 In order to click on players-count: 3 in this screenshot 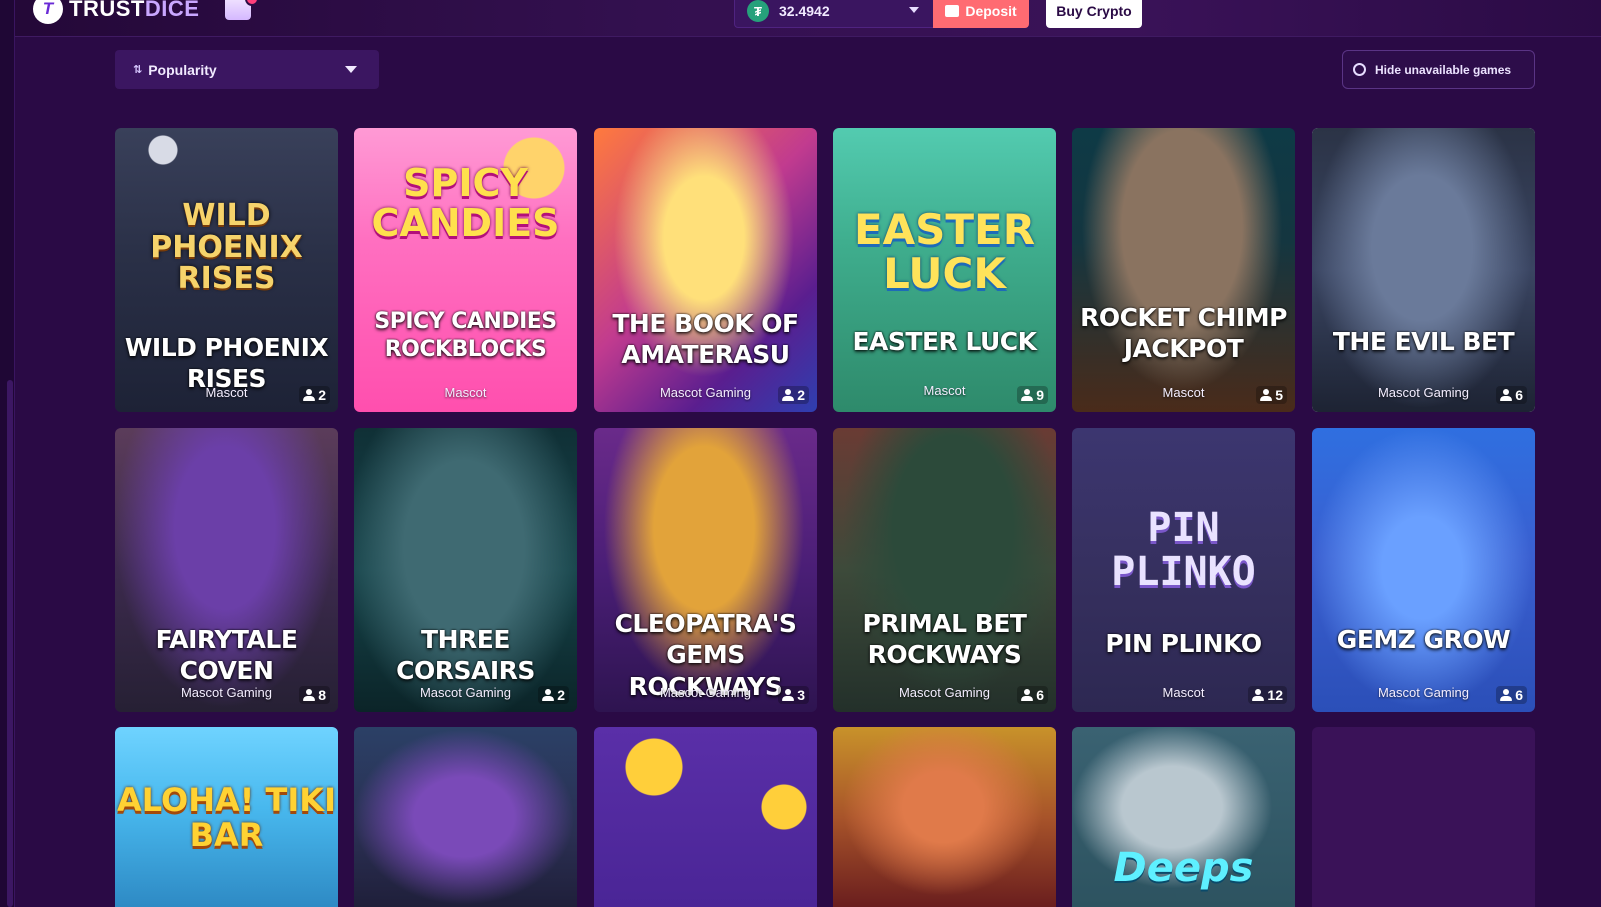, I will do `click(793, 695)`.